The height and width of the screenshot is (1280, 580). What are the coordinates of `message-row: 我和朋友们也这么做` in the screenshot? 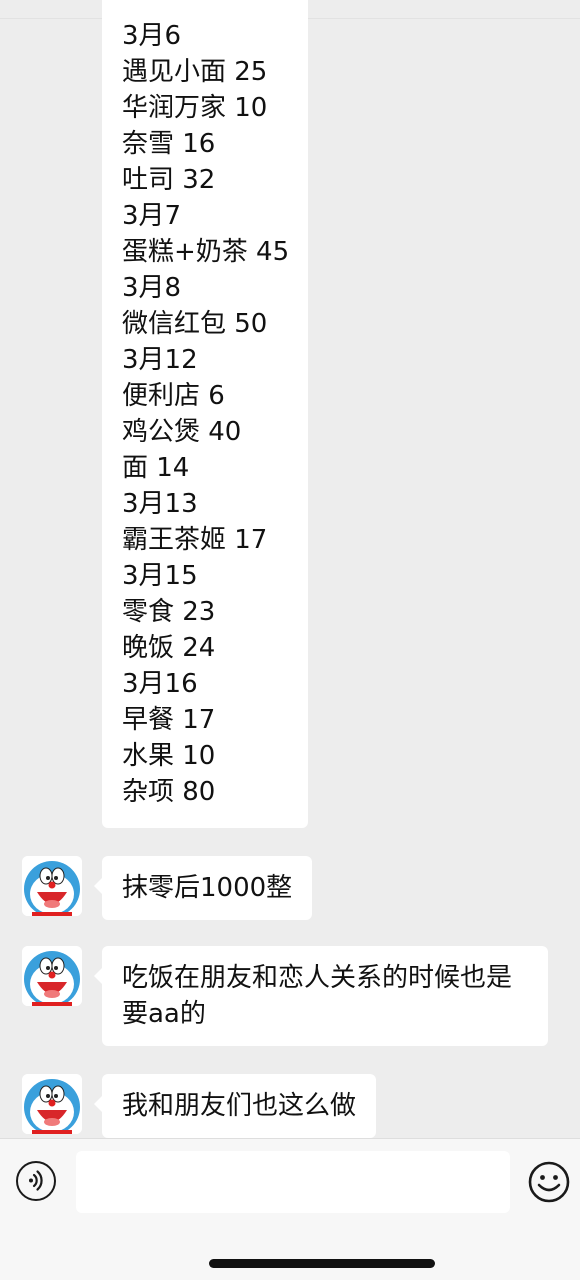 It's located at (290, 1106).